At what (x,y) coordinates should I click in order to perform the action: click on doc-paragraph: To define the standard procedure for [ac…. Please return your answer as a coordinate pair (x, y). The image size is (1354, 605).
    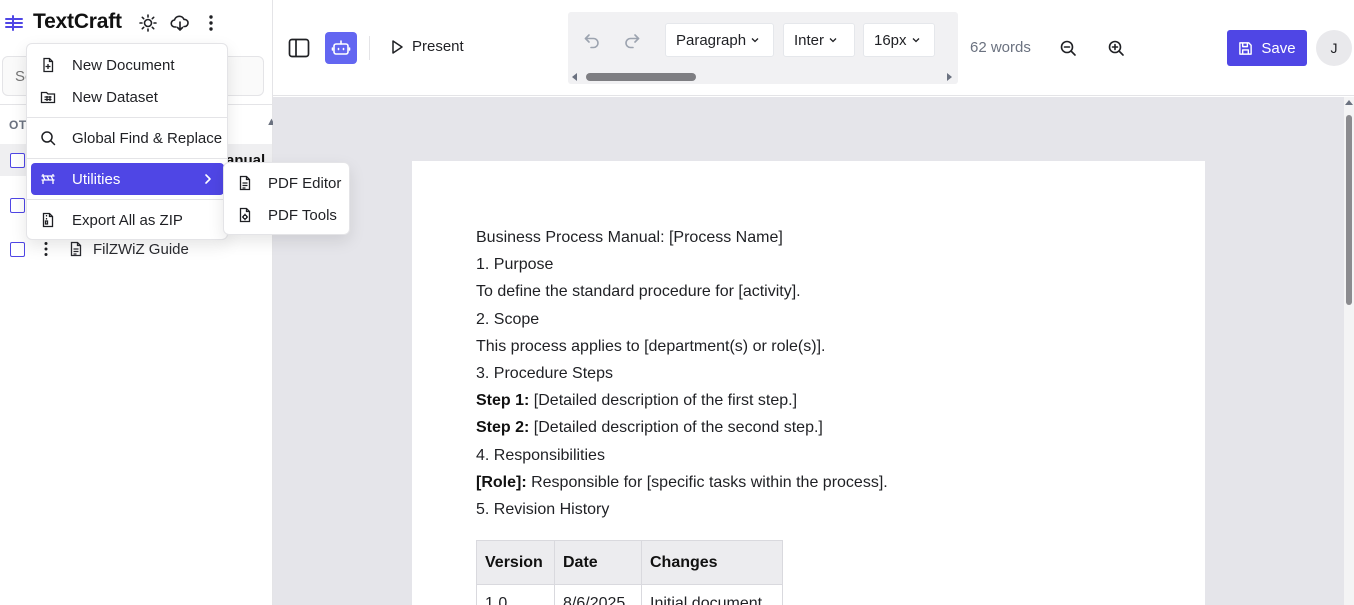
    Looking at the image, I should click on (638, 292).